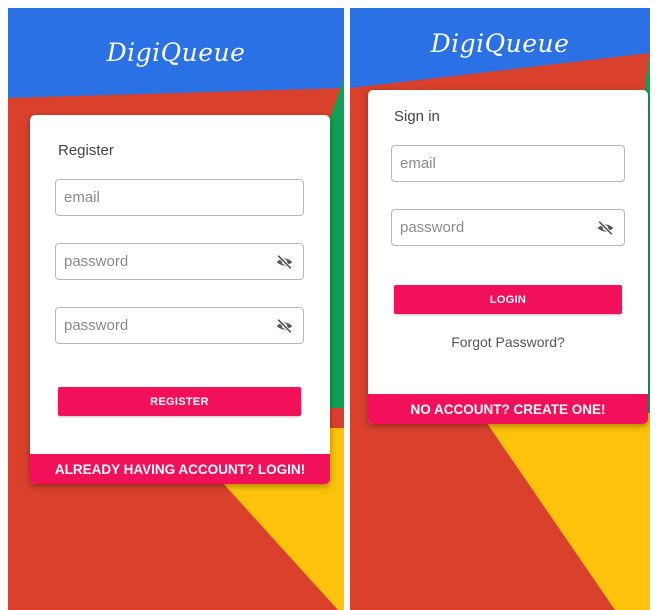 The height and width of the screenshot is (610, 663). I want to click on card-title: Sign in, so click(417, 116).